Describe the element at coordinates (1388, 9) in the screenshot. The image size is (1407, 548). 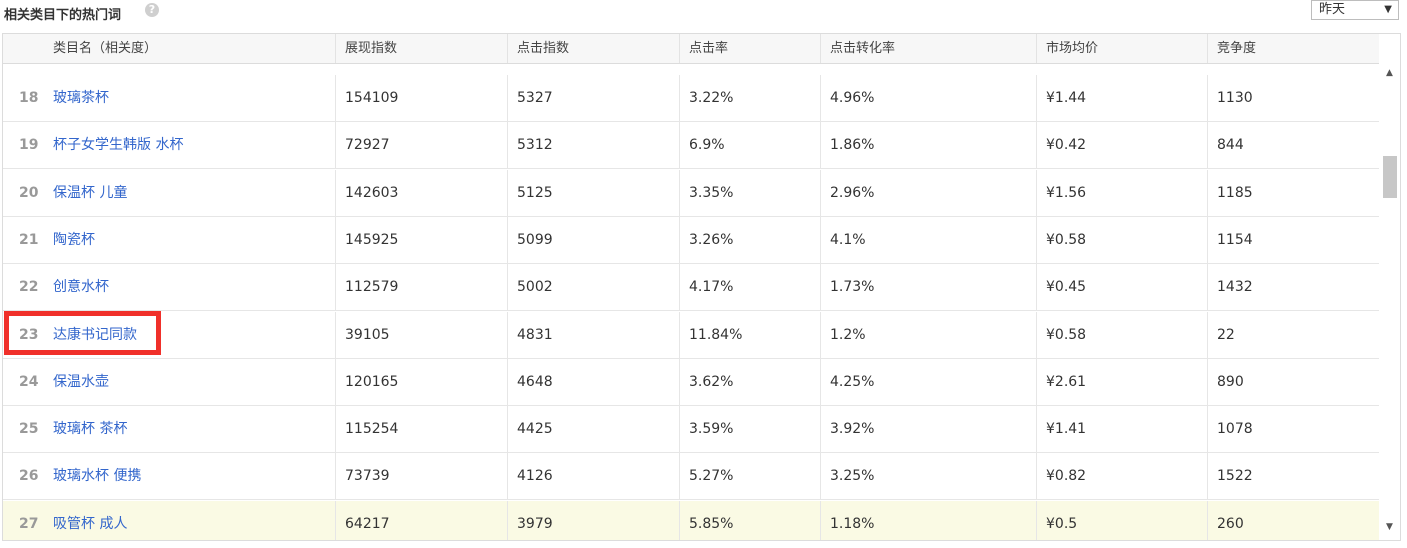
I see `chevron-down-icon: ▼` at that location.